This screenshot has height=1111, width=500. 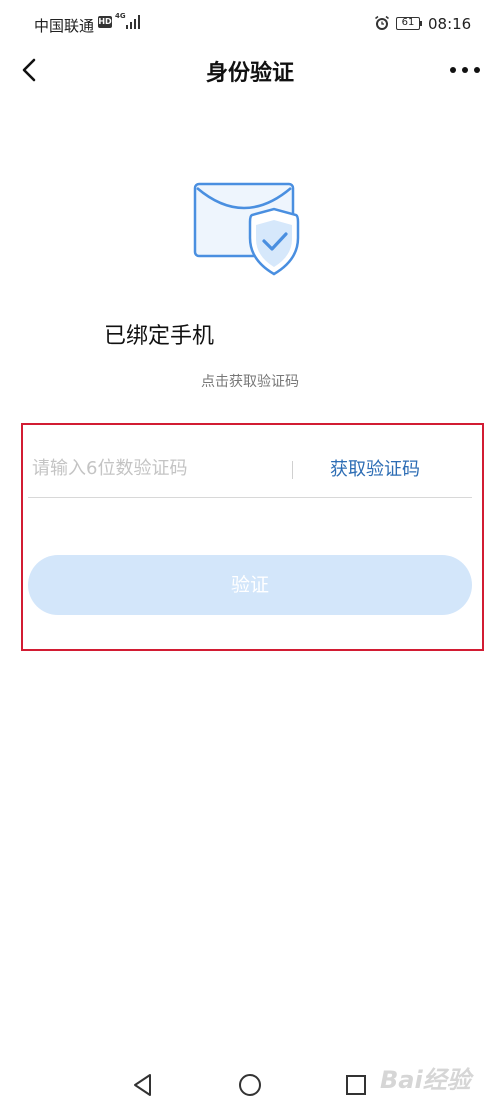 What do you see at coordinates (382, 22) in the screenshot?
I see `alarm-icon` at bounding box center [382, 22].